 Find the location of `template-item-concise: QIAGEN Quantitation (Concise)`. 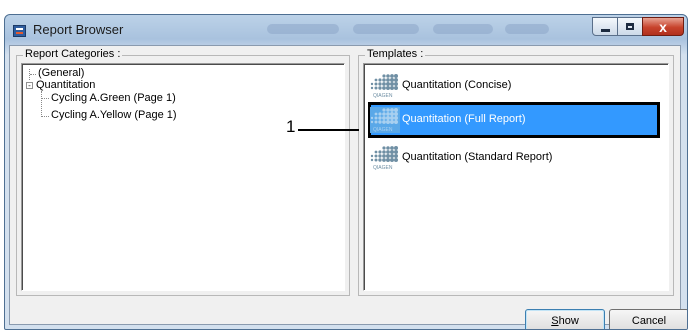

template-item-concise: QIAGEN Quantitation (Concise) is located at coordinates (514, 86).